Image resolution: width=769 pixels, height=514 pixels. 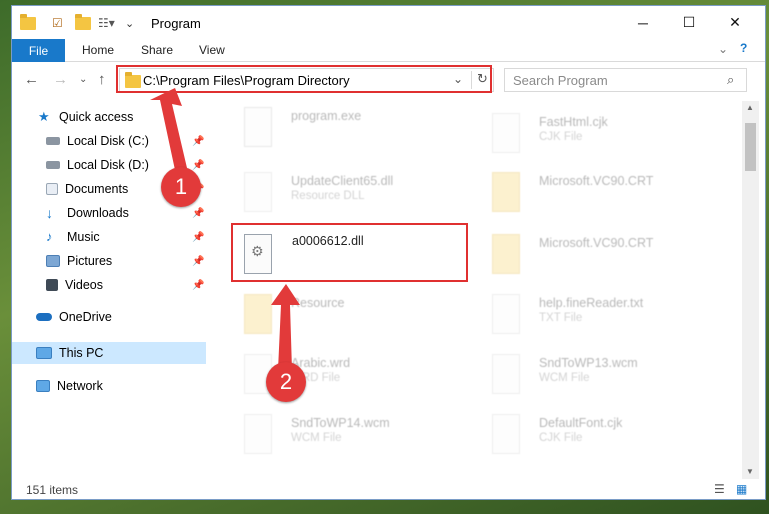 I want to click on ribbon: File Home Share View ⌄ ?, so click(x=388, y=50).